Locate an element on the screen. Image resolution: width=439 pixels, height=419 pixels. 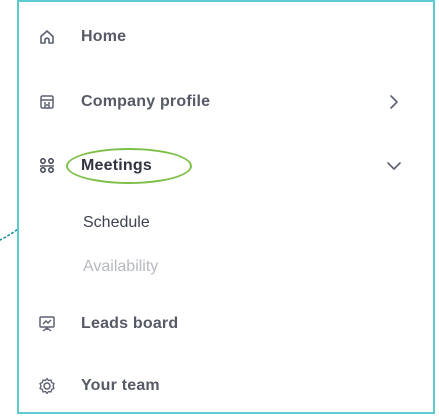
home-icon is located at coordinates (47, 37).